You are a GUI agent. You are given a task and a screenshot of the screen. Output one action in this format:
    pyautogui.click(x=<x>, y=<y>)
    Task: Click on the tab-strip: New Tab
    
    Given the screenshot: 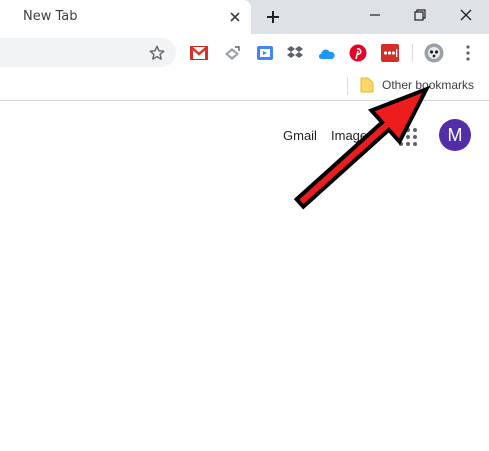 What is the action you would take?
    pyautogui.click(x=244, y=17)
    